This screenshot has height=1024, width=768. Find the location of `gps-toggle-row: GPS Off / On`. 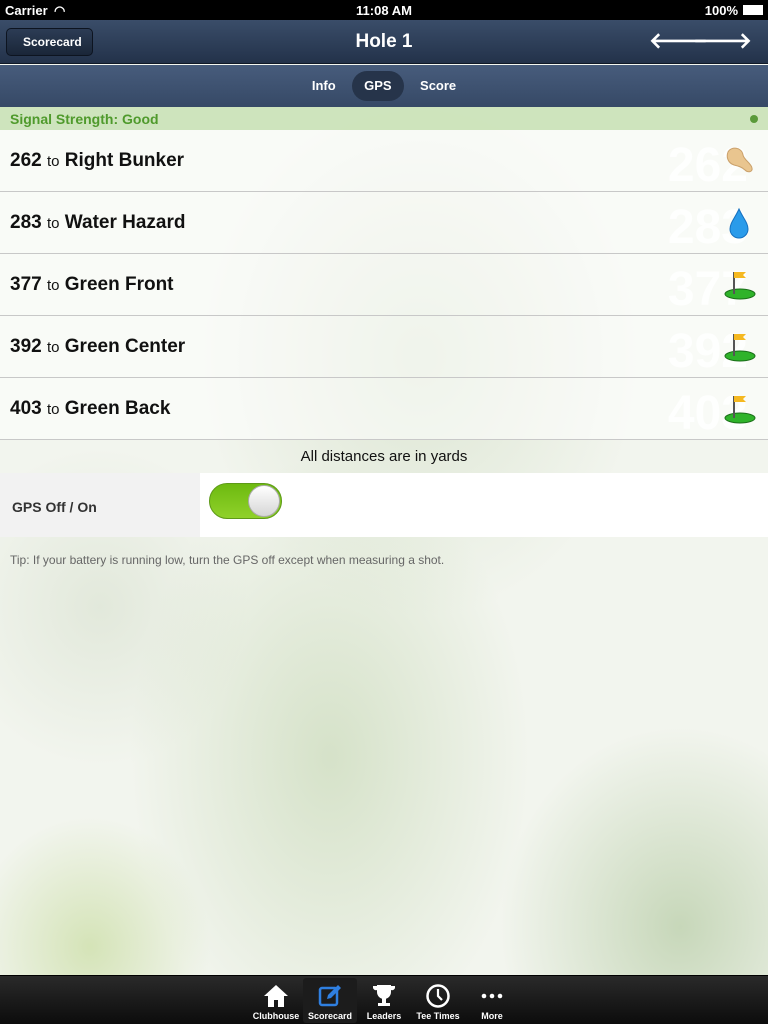

gps-toggle-row: GPS Off / On is located at coordinates (384, 505).